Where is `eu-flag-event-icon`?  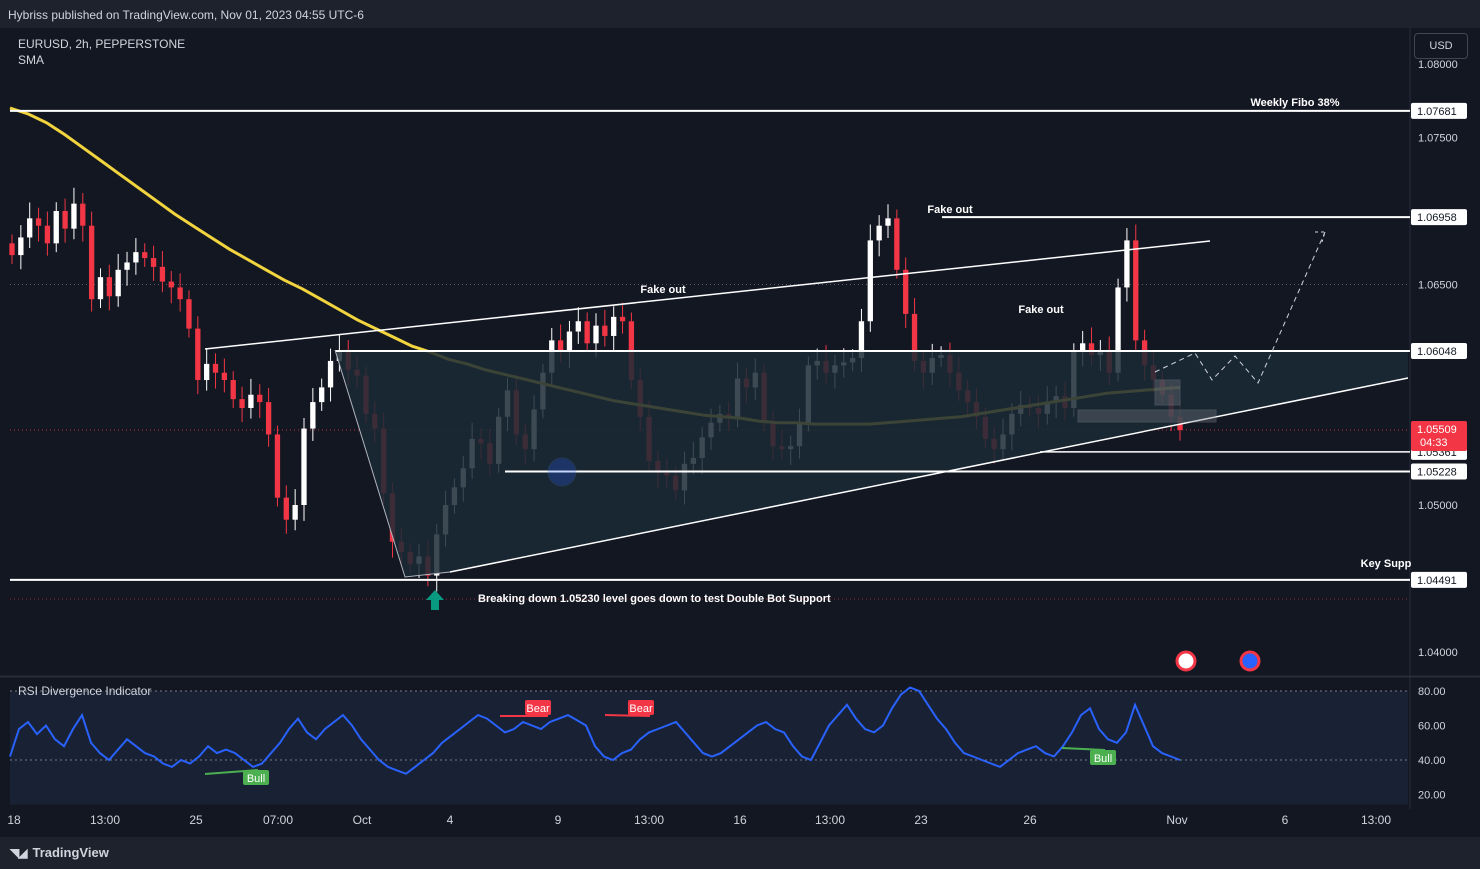 eu-flag-event-icon is located at coordinates (1250, 661).